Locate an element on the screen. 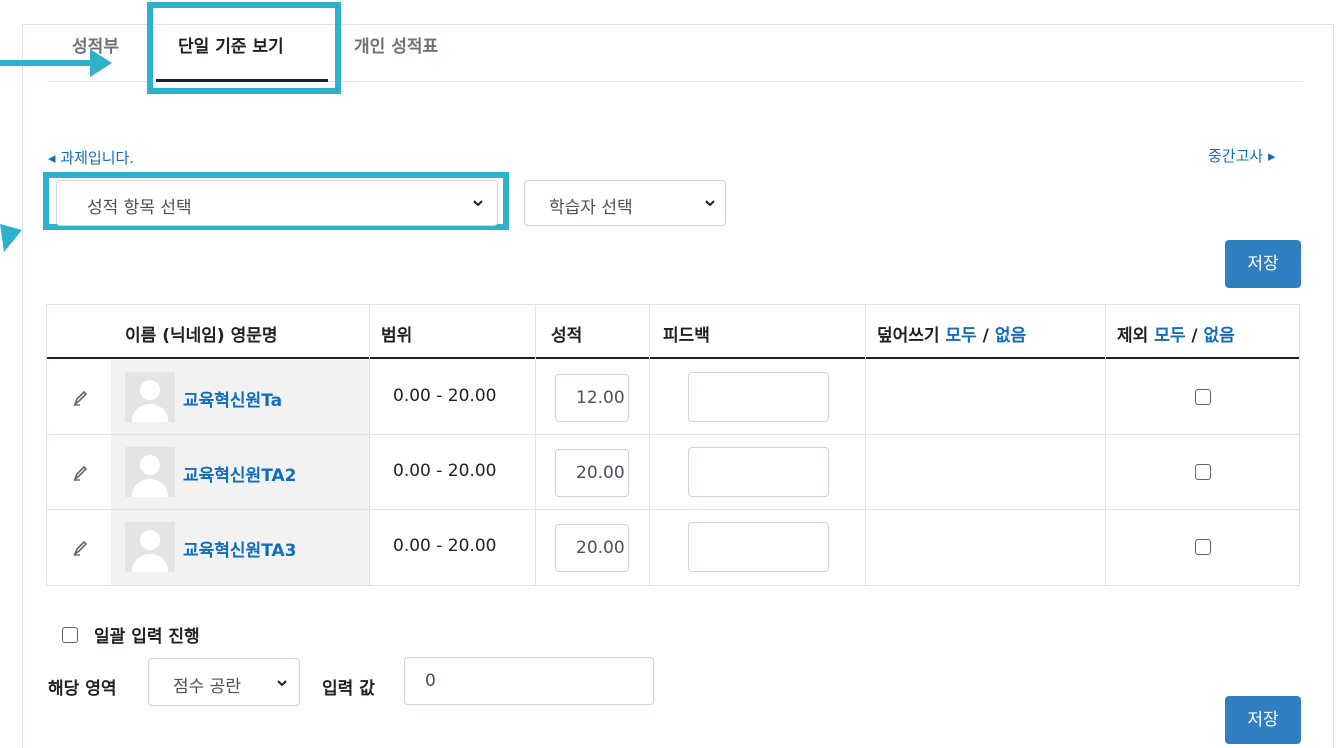 The height and width of the screenshot is (748, 1339). grade-input: 12.00 is located at coordinates (592, 398).